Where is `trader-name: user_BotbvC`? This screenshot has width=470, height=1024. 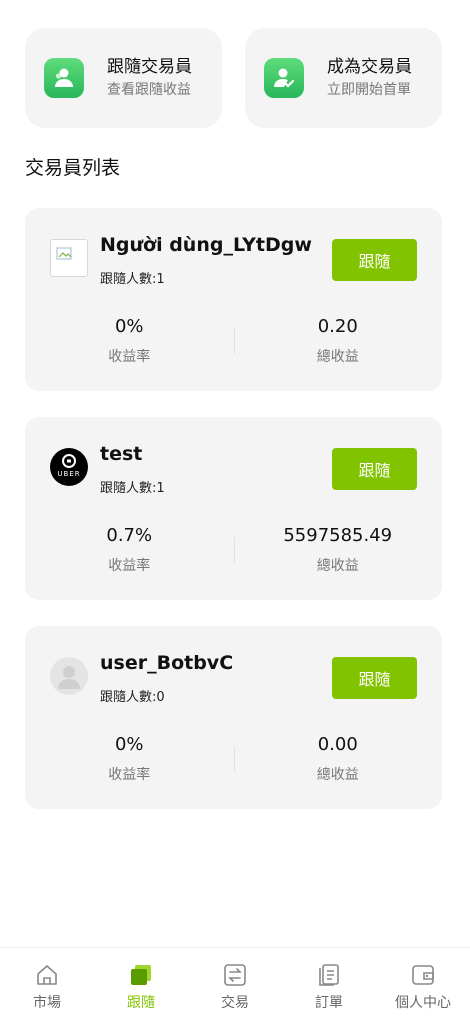 trader-name: user_BotbvC is located at coordinates (167, 663).